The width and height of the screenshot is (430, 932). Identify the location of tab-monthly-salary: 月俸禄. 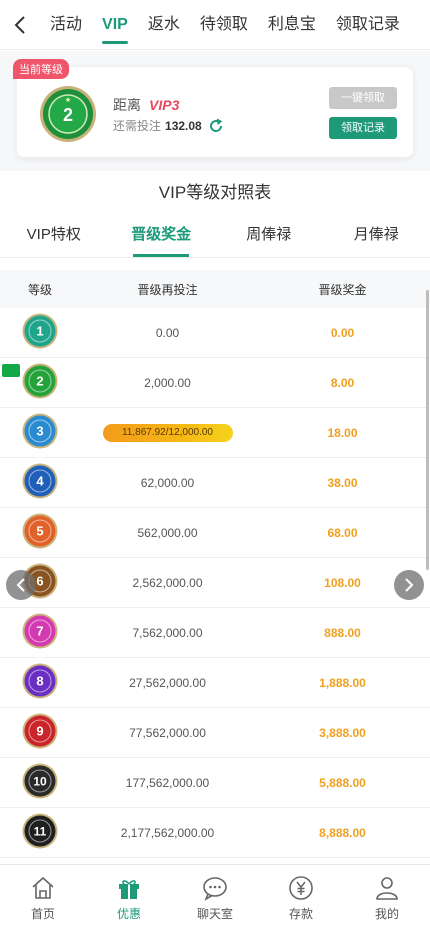
(376, 234).